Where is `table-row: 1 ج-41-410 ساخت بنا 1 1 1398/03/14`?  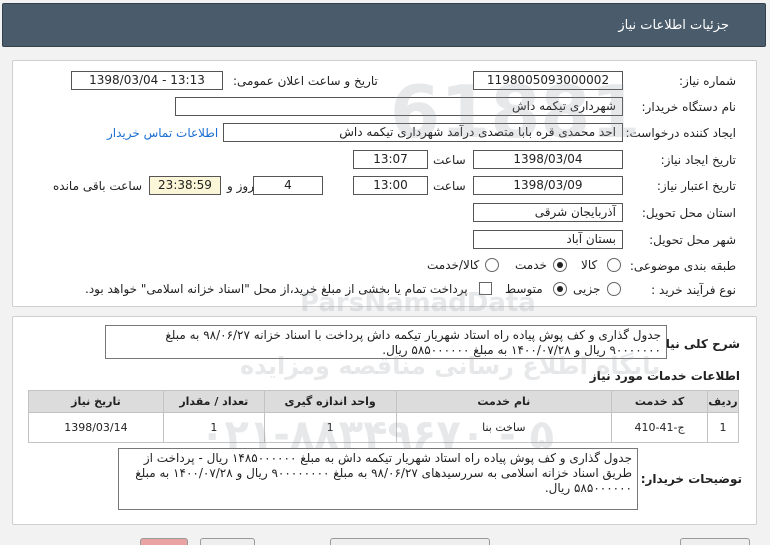 table-row: 1 ج-41-410 ساخت بنا 1 1 1398/03/14 is located at coordinates (383, 427).